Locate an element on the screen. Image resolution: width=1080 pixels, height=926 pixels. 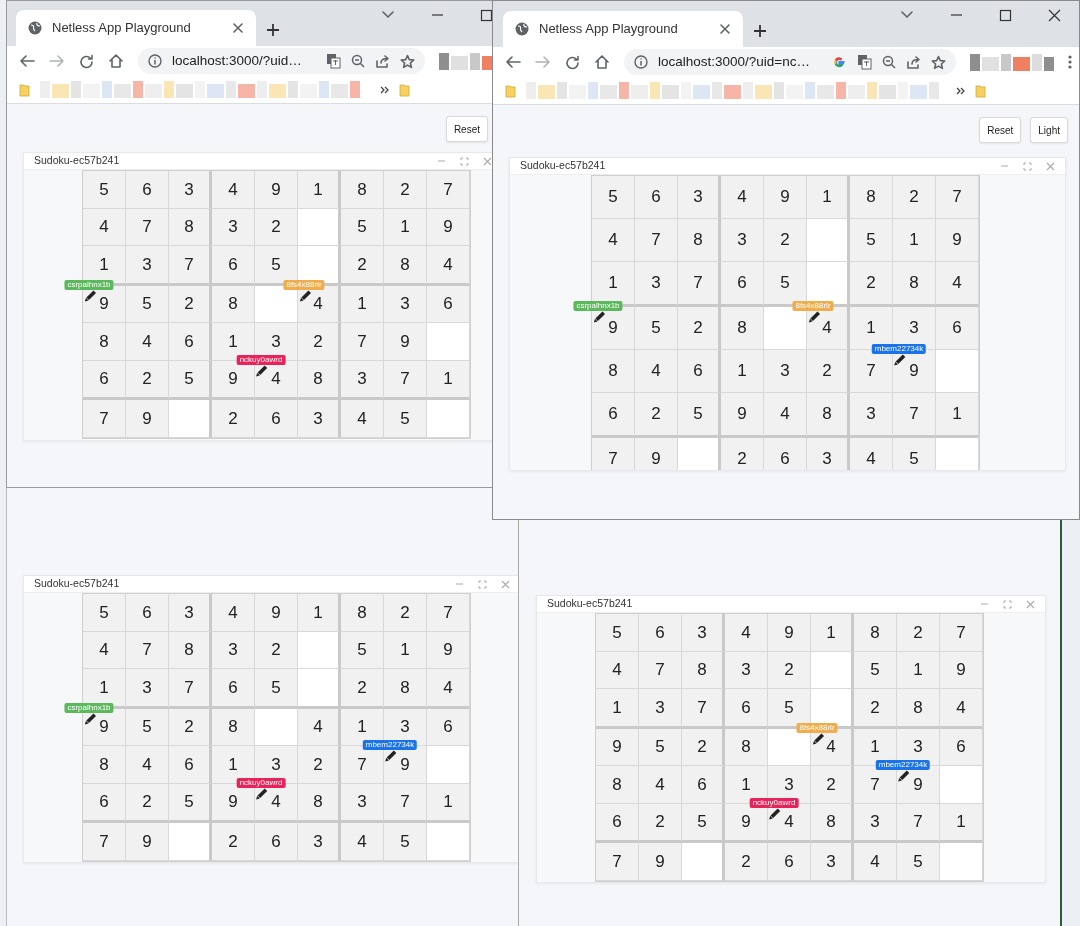
tab-title: Netless App Playground is located at coordinates (609, 29).